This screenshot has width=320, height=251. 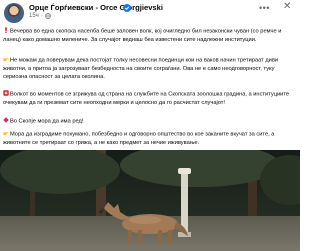 What do you see at coordinates (127, 7) in the screenshot?
I see `verified-badge-icon` at bounding box center [127, 7].